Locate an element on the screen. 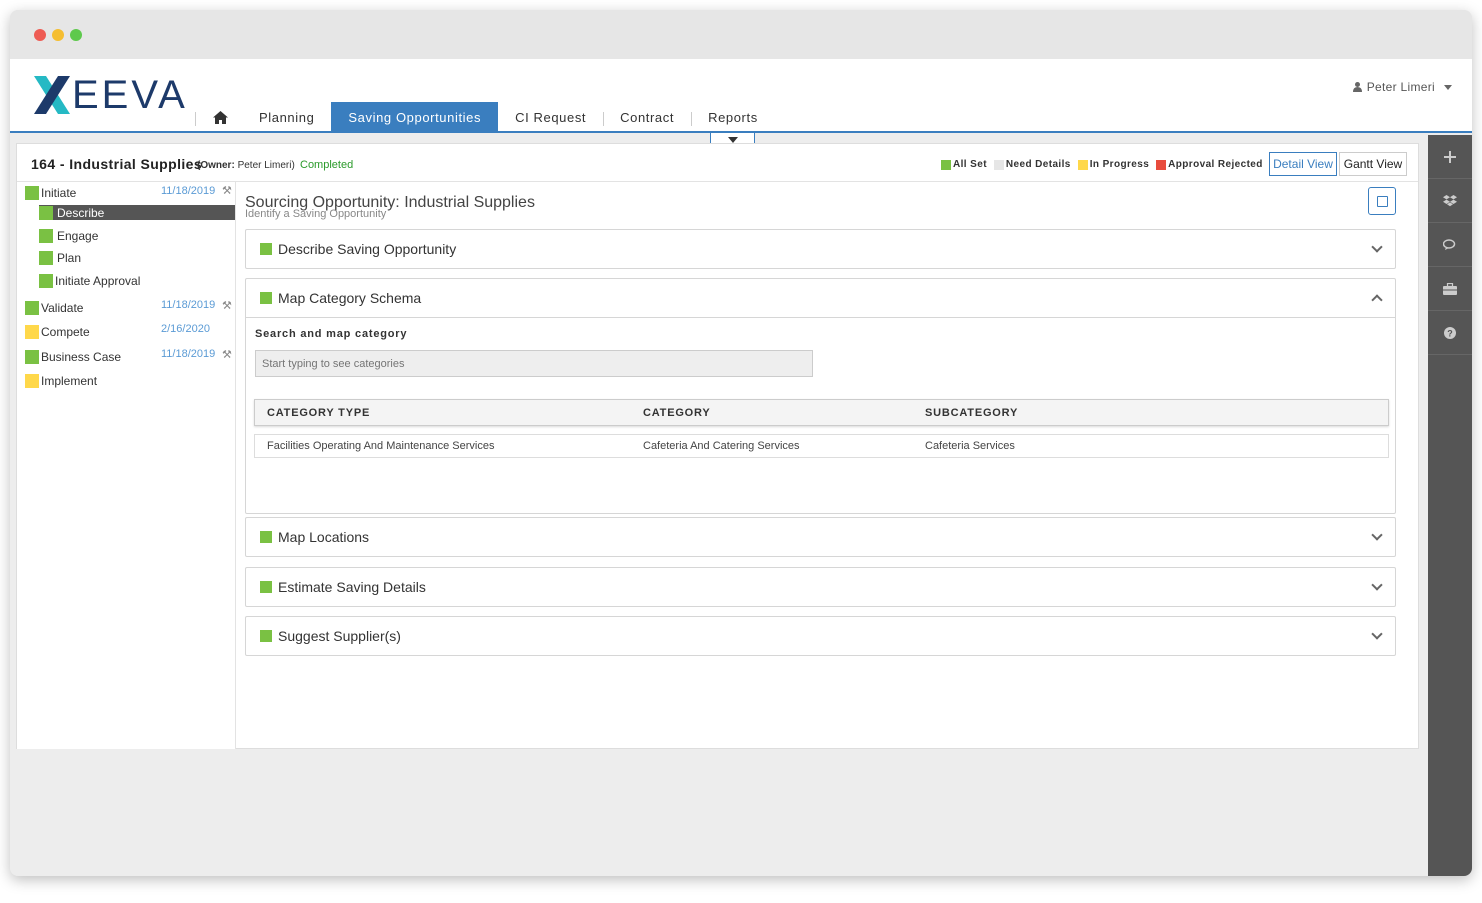  table-cell: Cafeteria Services is located at coordinates (970, 446).